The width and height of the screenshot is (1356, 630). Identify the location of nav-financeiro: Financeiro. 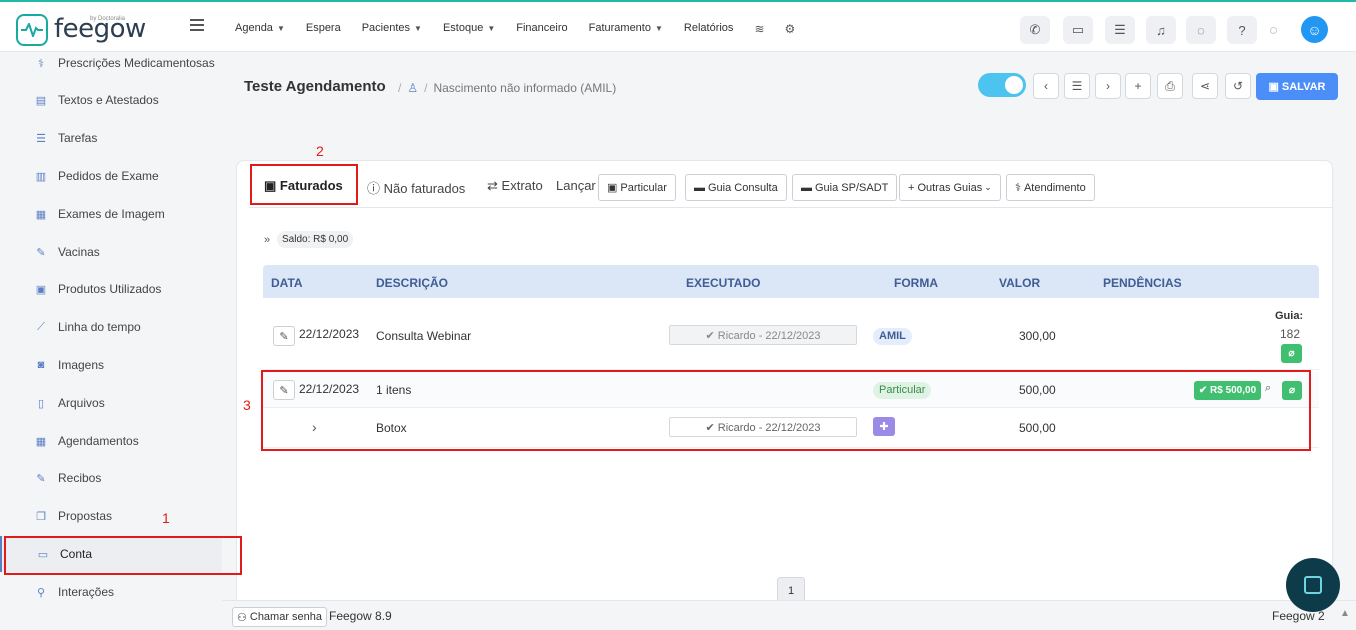
(541, 29).